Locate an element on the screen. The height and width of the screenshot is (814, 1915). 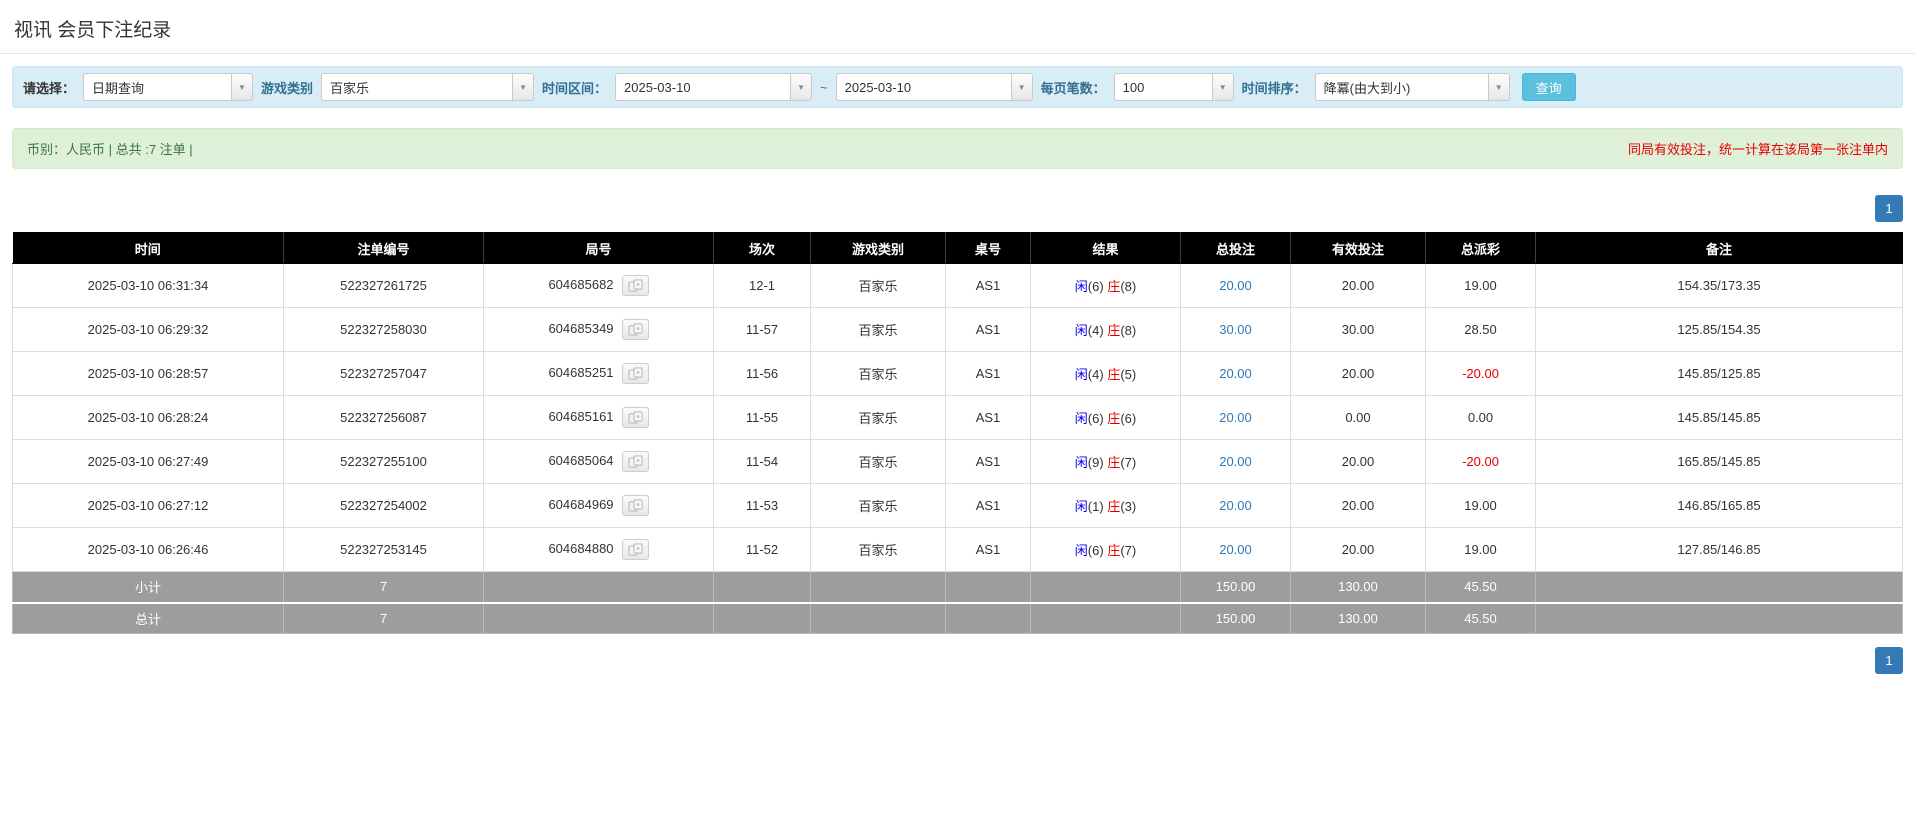
game-type-dropdown-button: ▼ is located at coordinates (523, 87).